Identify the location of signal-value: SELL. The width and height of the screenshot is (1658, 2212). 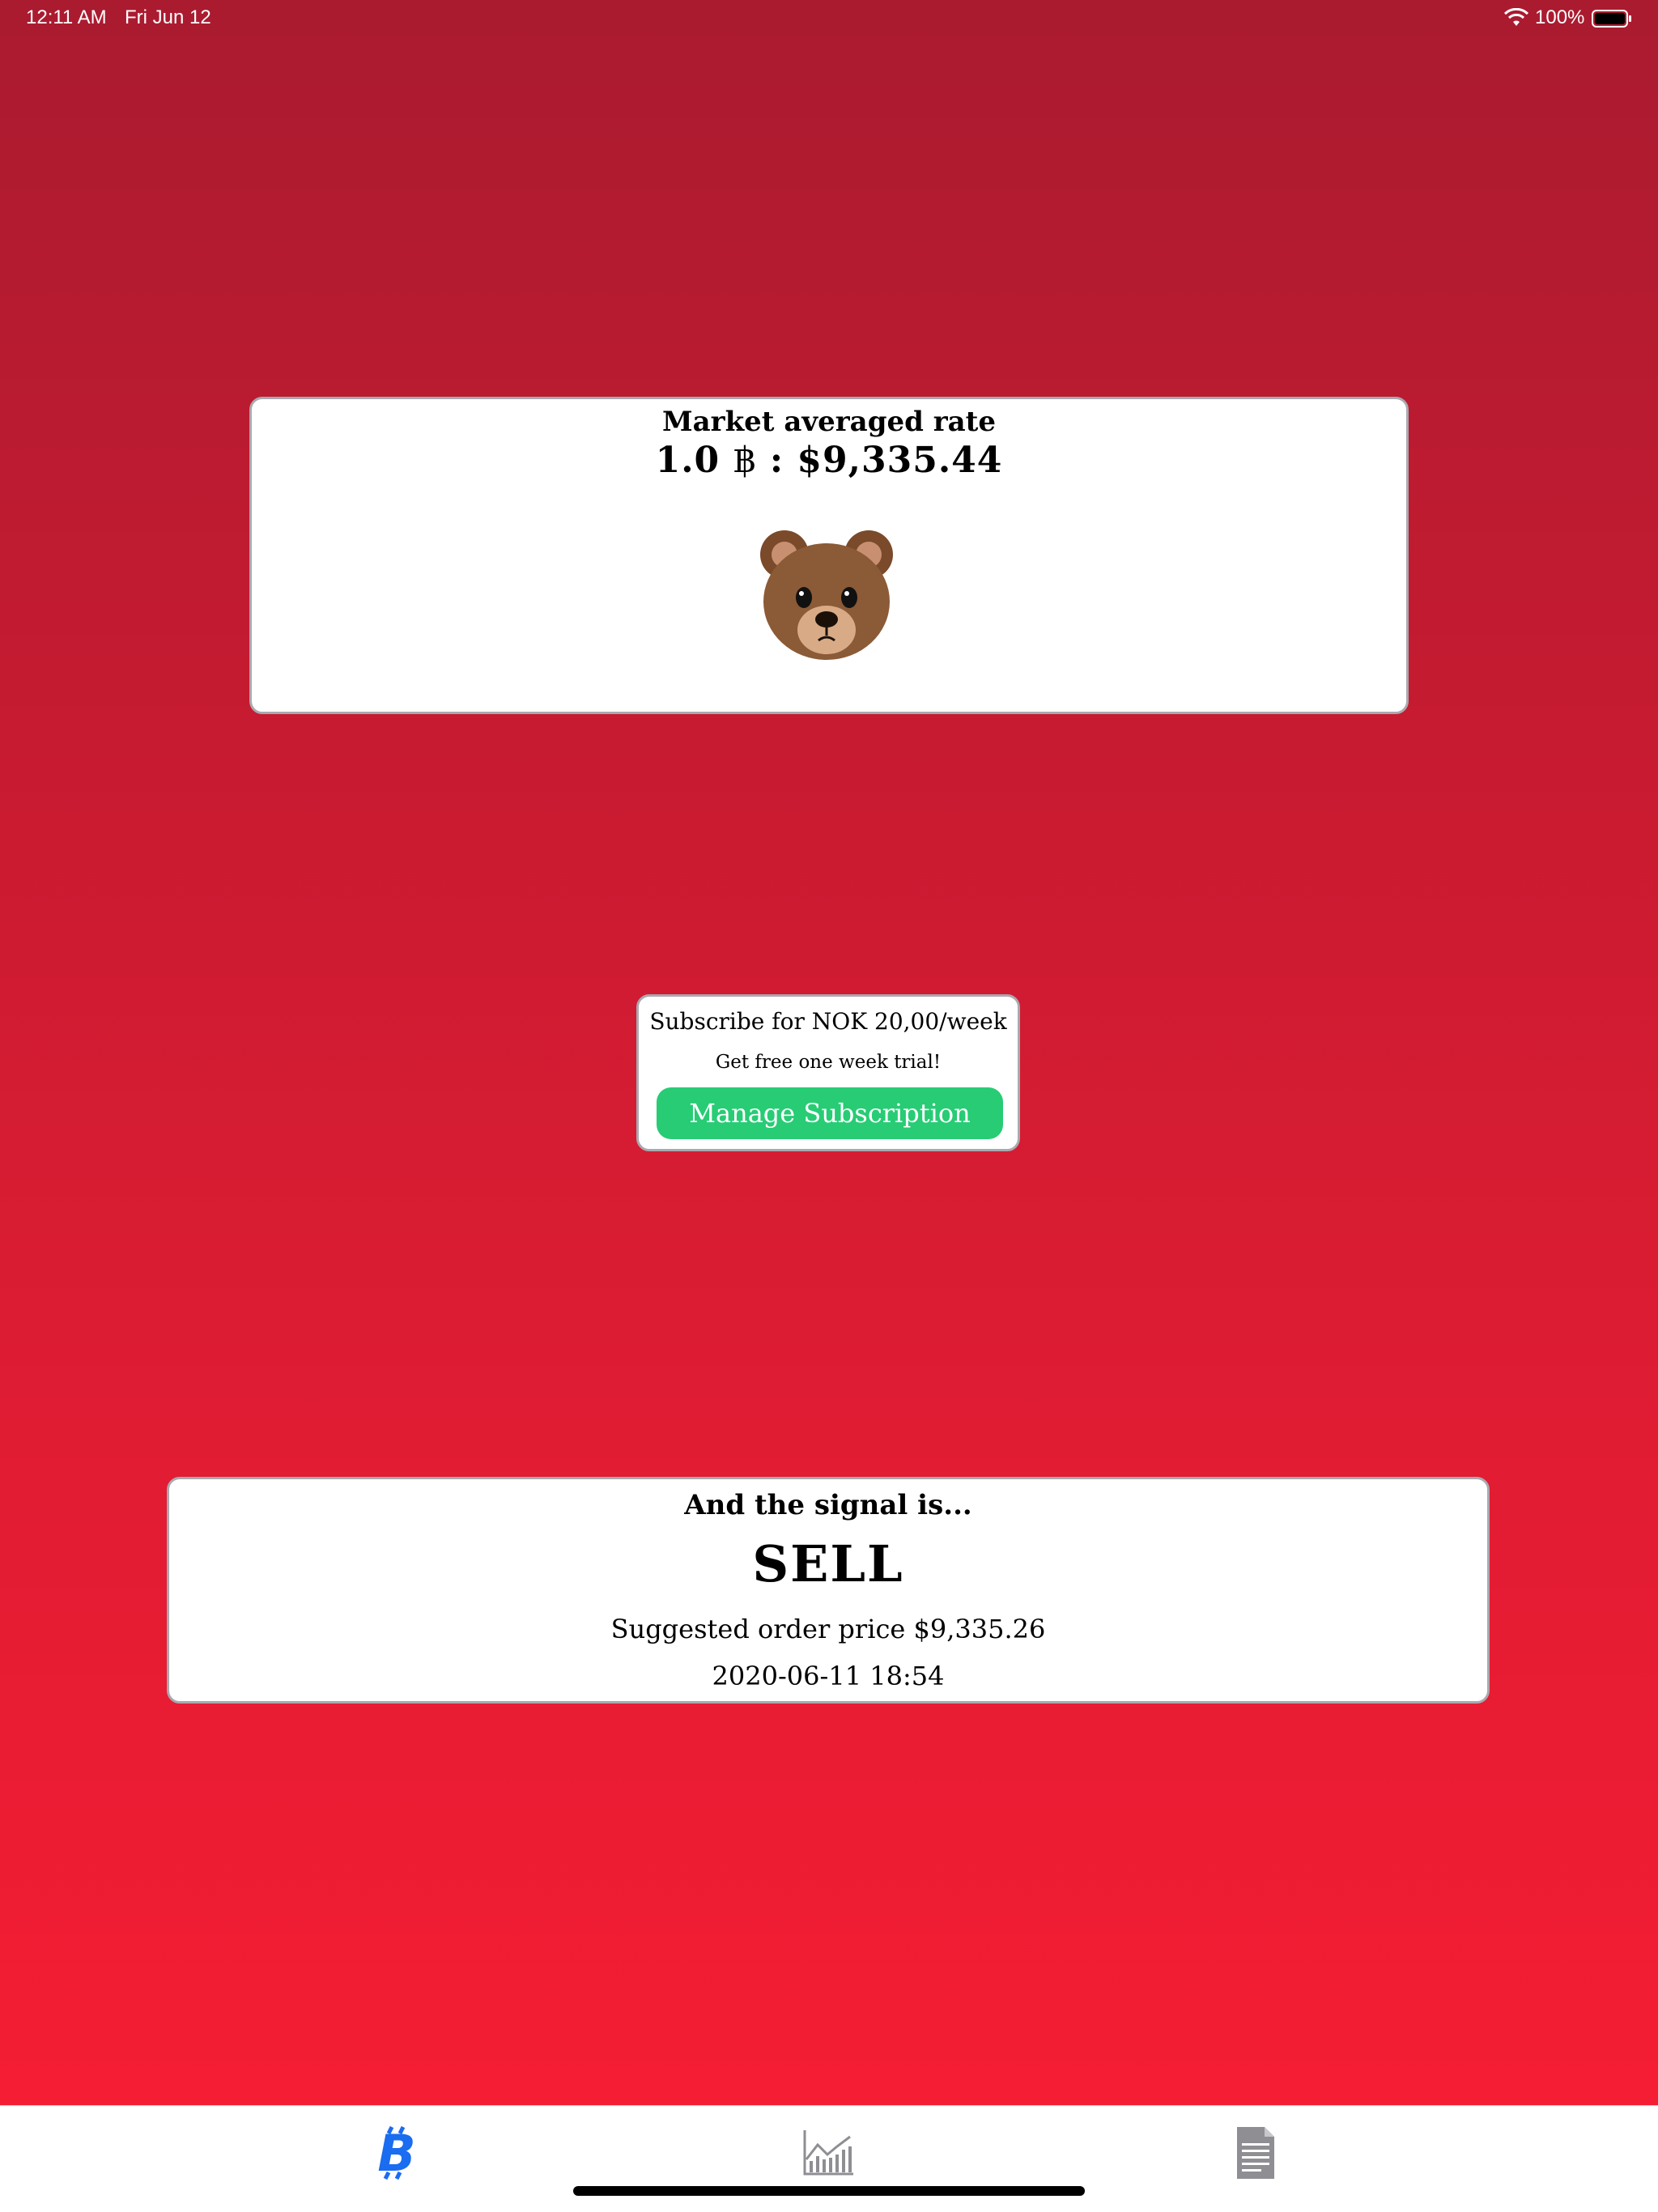
(828, 1564).